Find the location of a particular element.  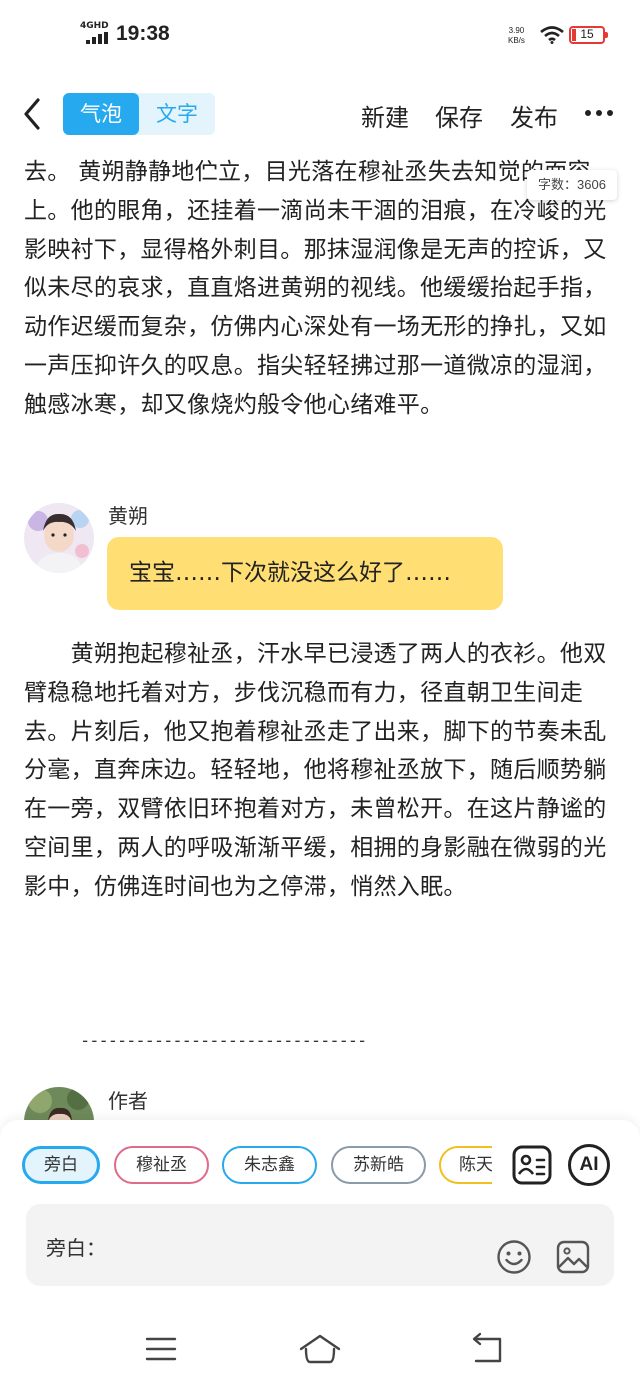

mode-switch: 气泡 文字 is located at coordinates (139, 114).